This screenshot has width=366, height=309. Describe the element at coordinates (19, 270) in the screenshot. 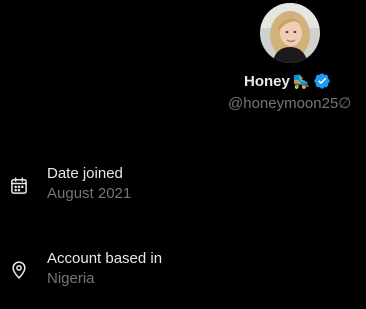

I see `location-pin-icon` at that location.